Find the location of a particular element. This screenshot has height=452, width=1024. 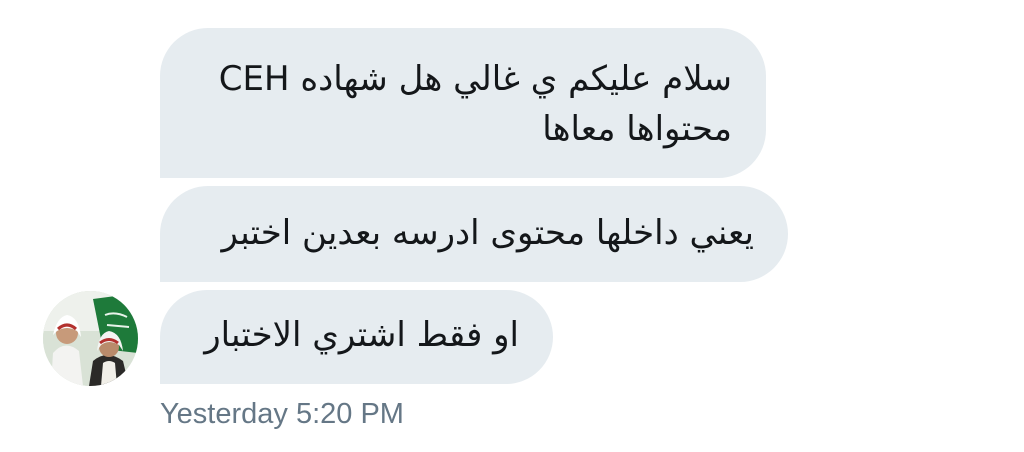

sender-avatar is located at coordinates (90, 338).